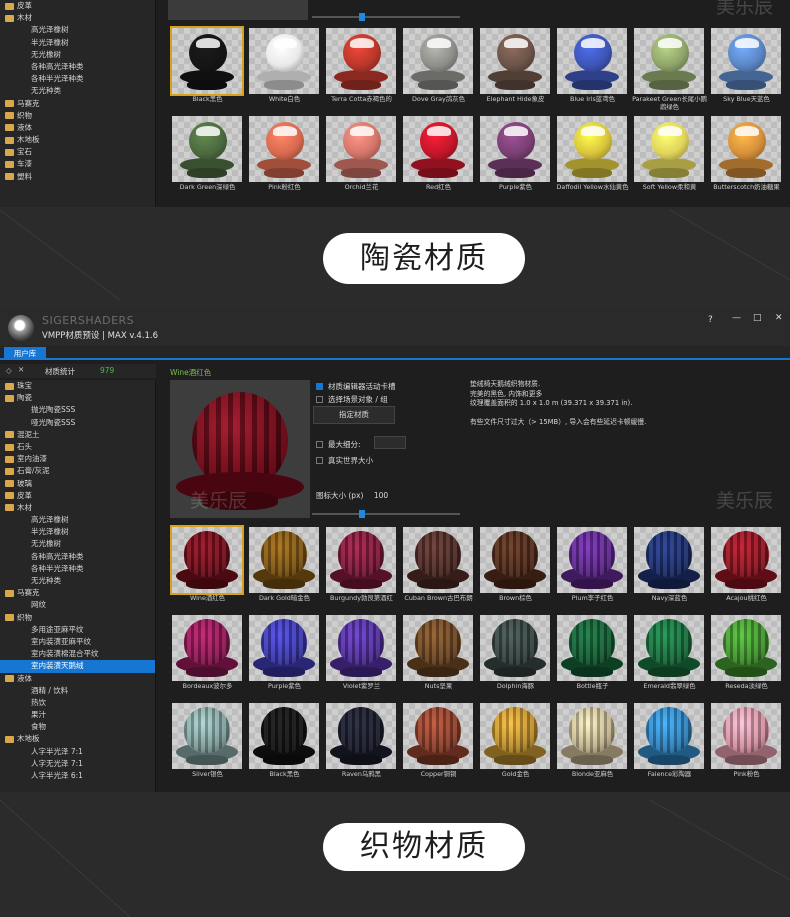 The image size is (790, 917). What do you see at coordinates (77, 630) in the screenshot?
I see `tree-item: 多用途亚麻平纹` at bounding box center [77, 630].